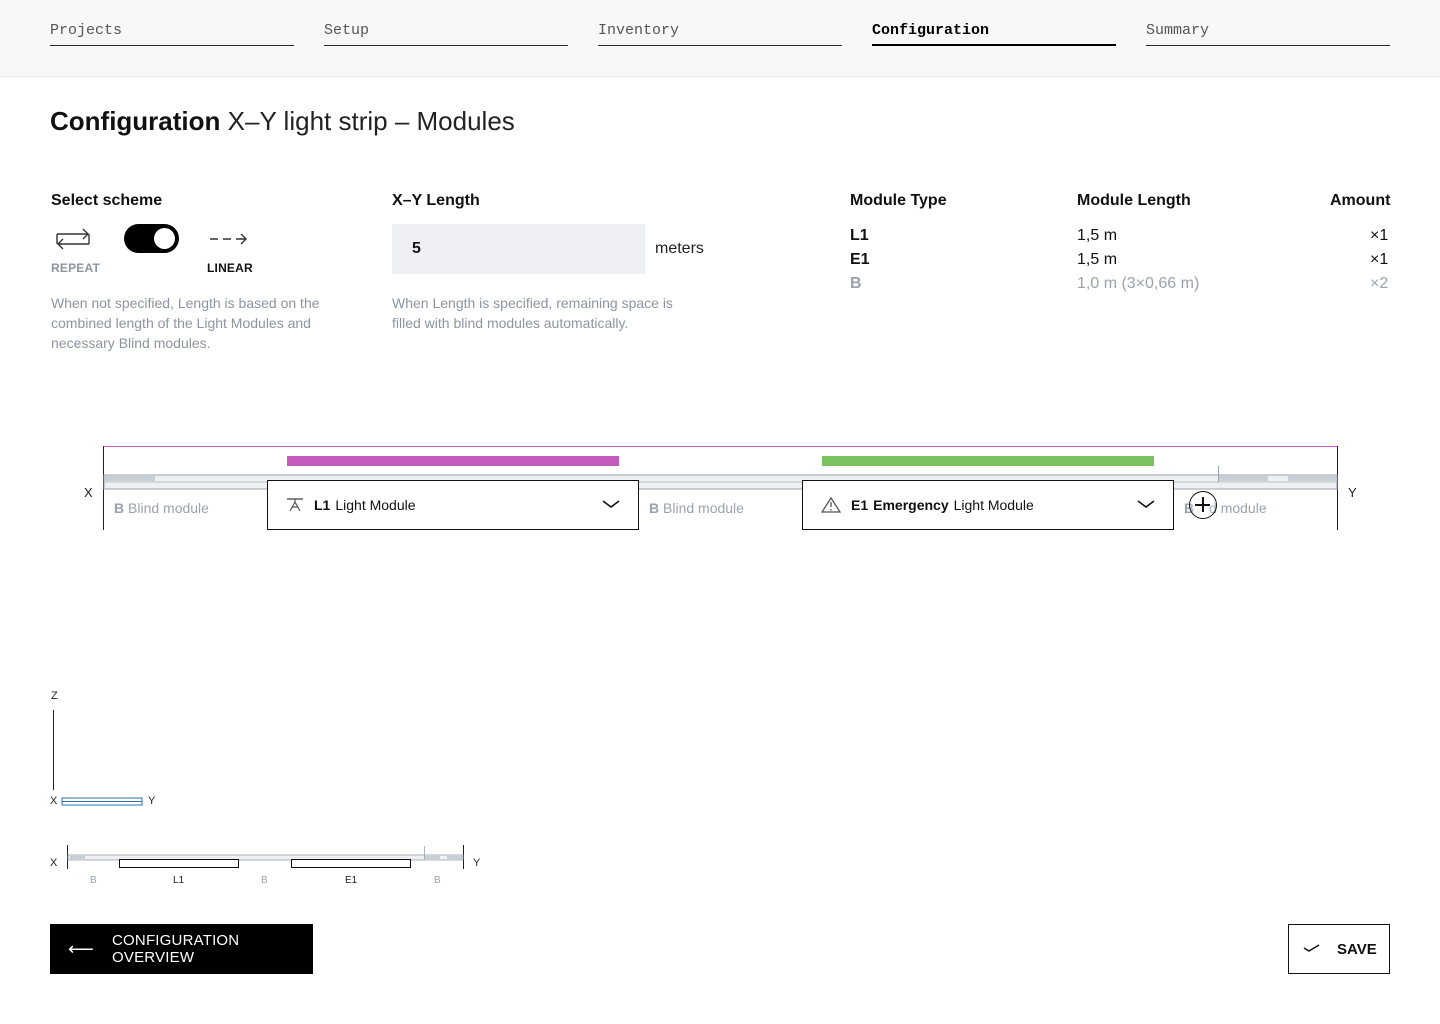 The height and width of the screenshot is (1024, 1440). I want to click on save-button: SAVE, so click(1339, 949).